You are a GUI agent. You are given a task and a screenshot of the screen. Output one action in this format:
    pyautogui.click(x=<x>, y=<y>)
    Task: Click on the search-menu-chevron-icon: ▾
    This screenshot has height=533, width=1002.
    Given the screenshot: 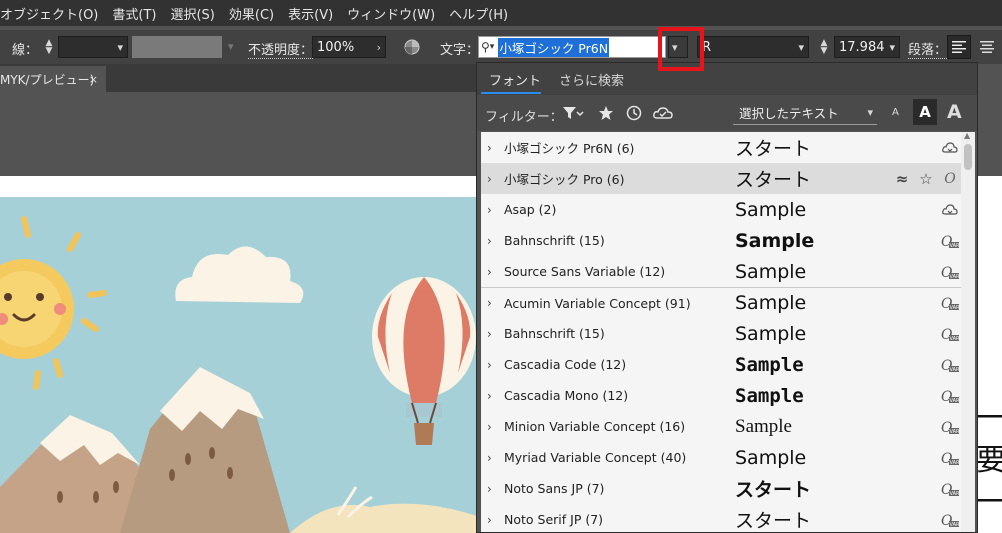 What is the action you would take?
    pyautogui.click(x=492, y=47)
    